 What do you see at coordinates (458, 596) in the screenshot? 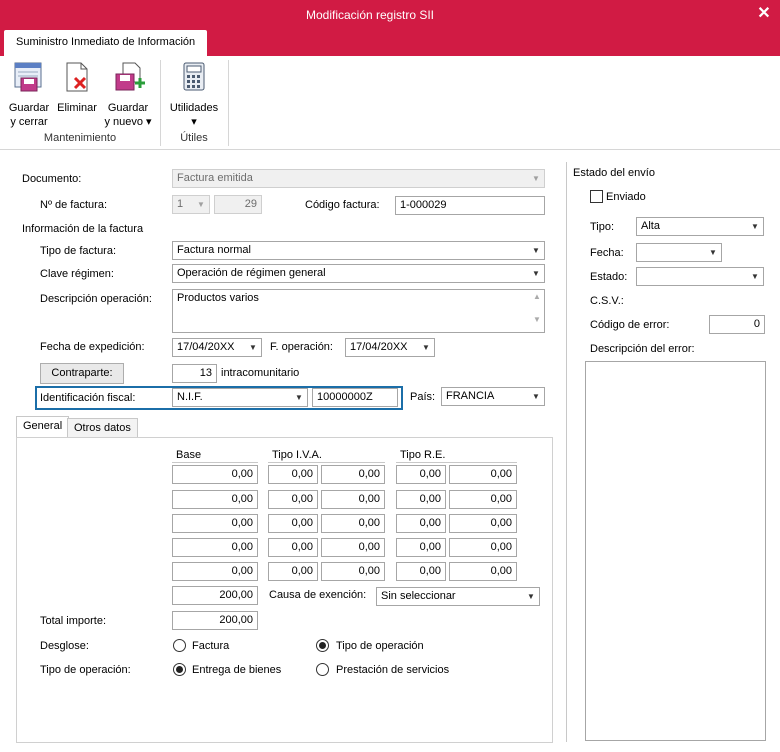
I see `causa-exencion-select: Sin seleccionar ▼` at bounding box center [458, 596].